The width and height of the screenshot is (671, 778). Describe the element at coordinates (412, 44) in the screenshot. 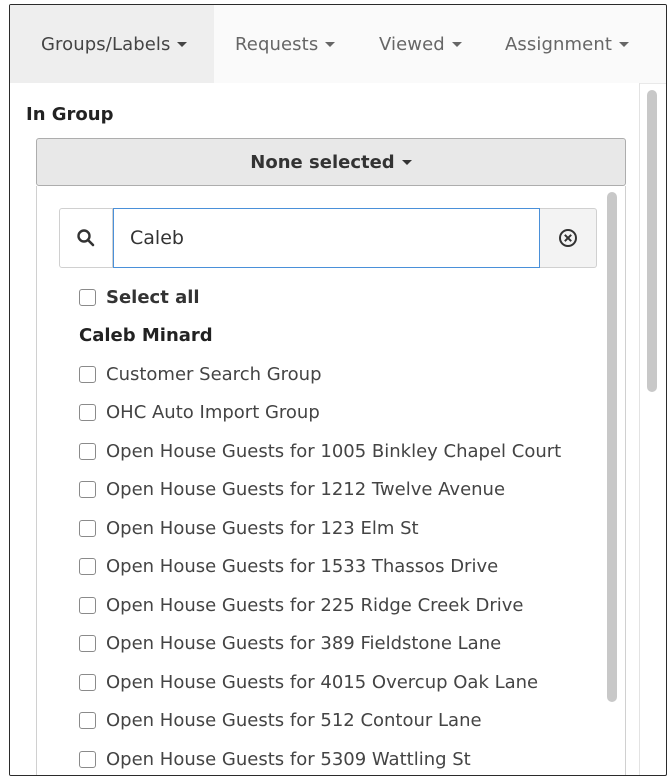

I see `nav-label: Viewed` at that location.